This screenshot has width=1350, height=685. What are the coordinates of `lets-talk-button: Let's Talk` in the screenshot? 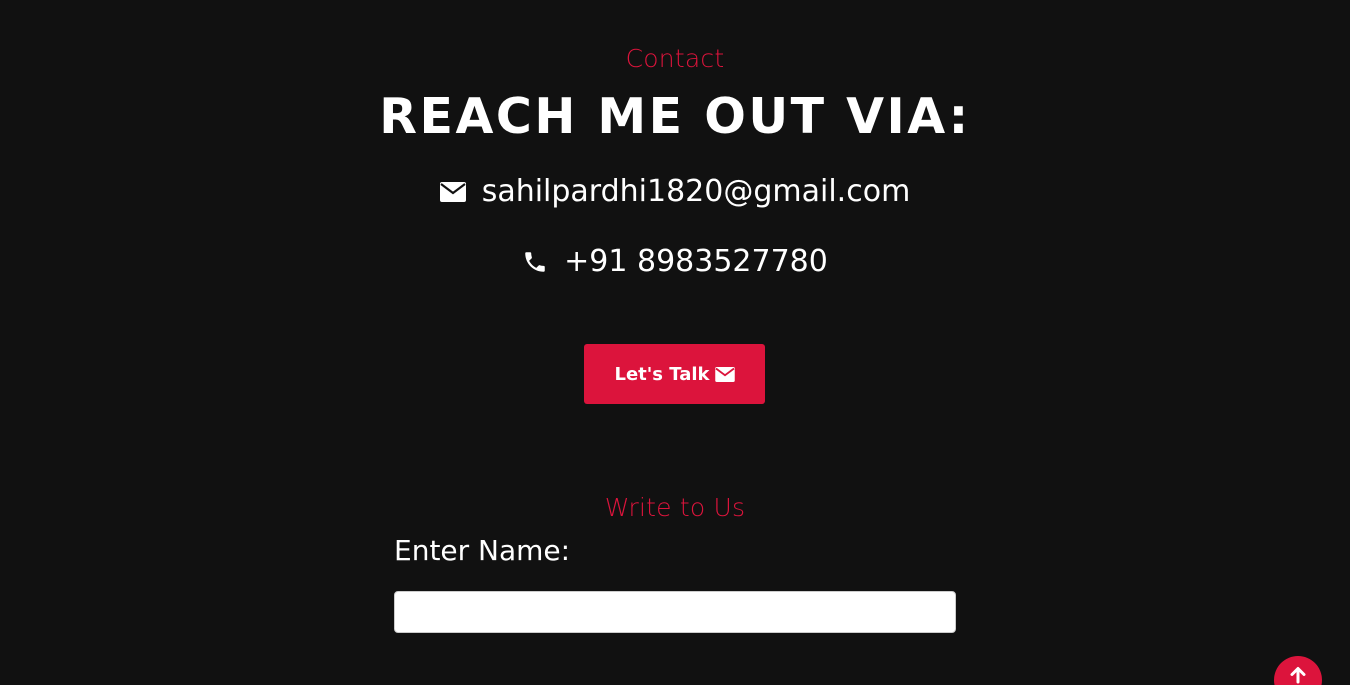 It's located at (674, 374).